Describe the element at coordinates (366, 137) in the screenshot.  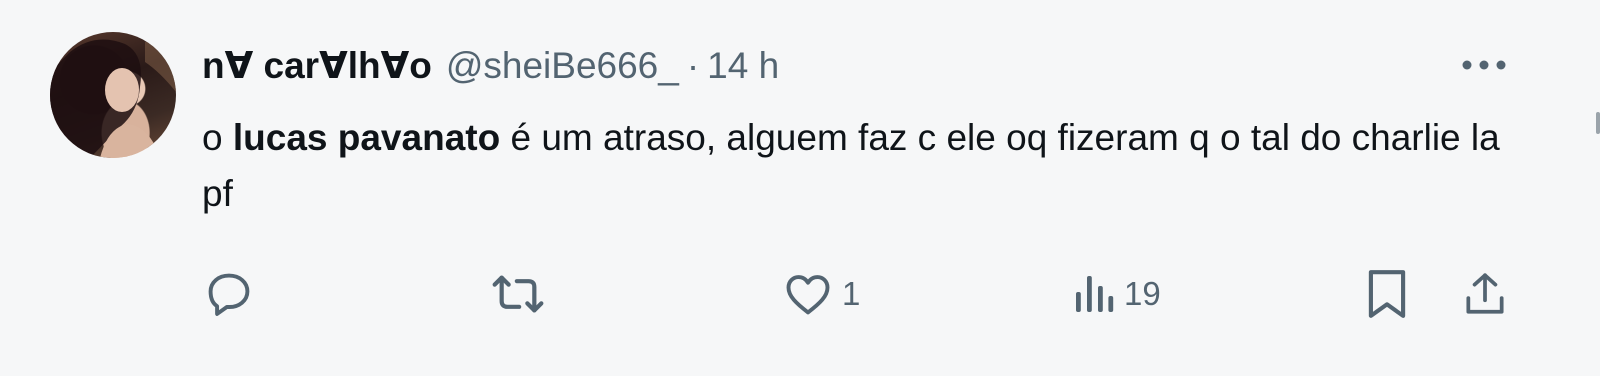
I see `mentioned-name: lucas pavanato` at that location.